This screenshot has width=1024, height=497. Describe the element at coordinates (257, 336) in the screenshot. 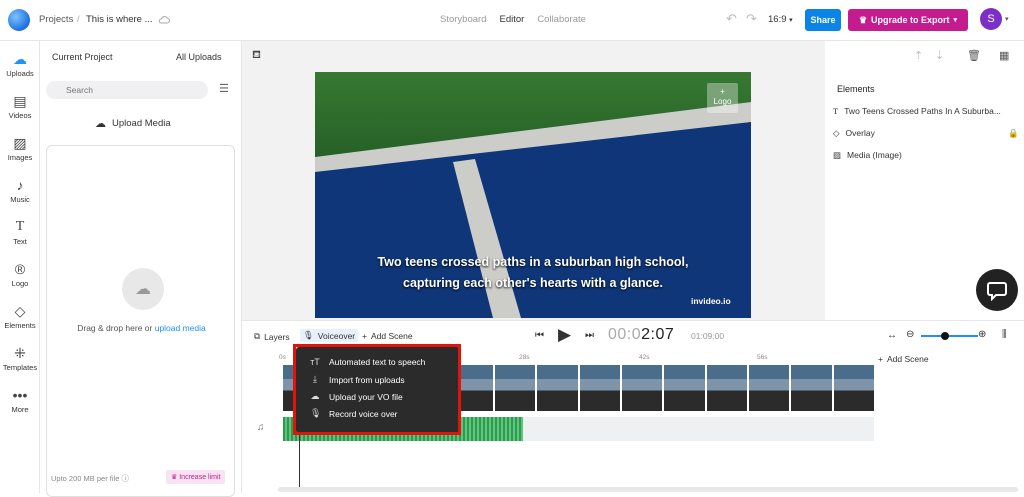

I see `layers-icon: ⧉` at that location.